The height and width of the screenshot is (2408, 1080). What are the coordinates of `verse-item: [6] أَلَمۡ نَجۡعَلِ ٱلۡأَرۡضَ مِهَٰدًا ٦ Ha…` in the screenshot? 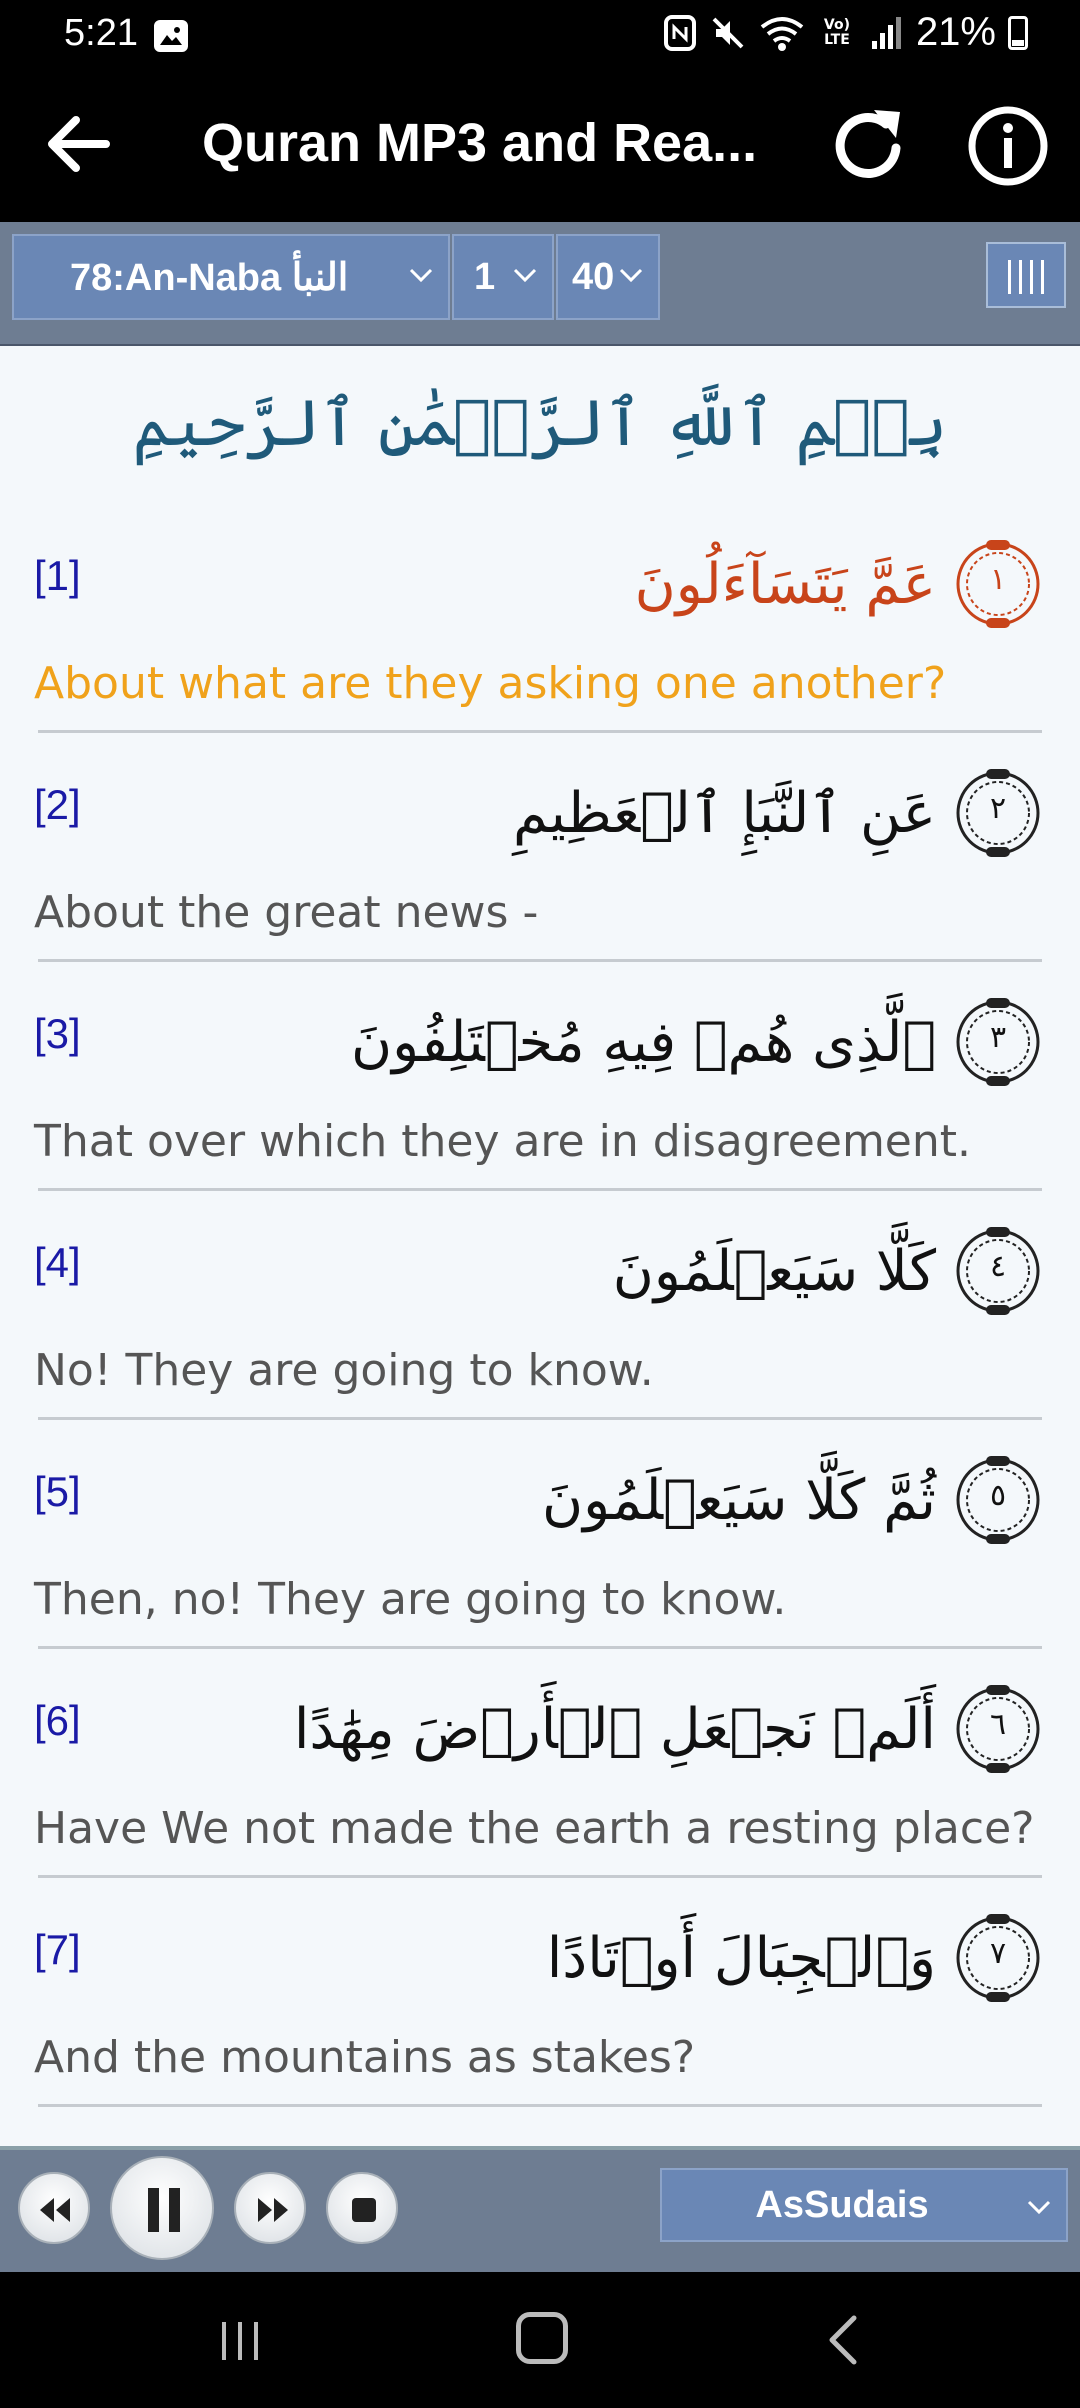 It's located at (540, 1800).